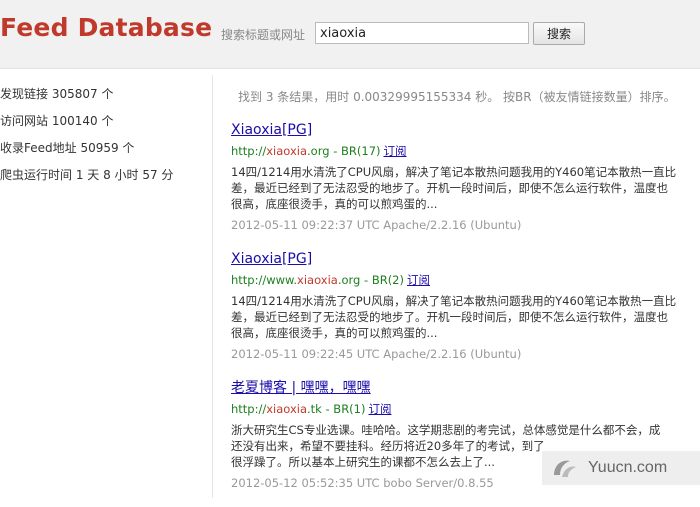  What do you see at coordinates (465, 281) in the screenshot?
I see `result-meta: http://www.xiaoxia.org - BR(2) 订阅` at bounding box center [465, 281].